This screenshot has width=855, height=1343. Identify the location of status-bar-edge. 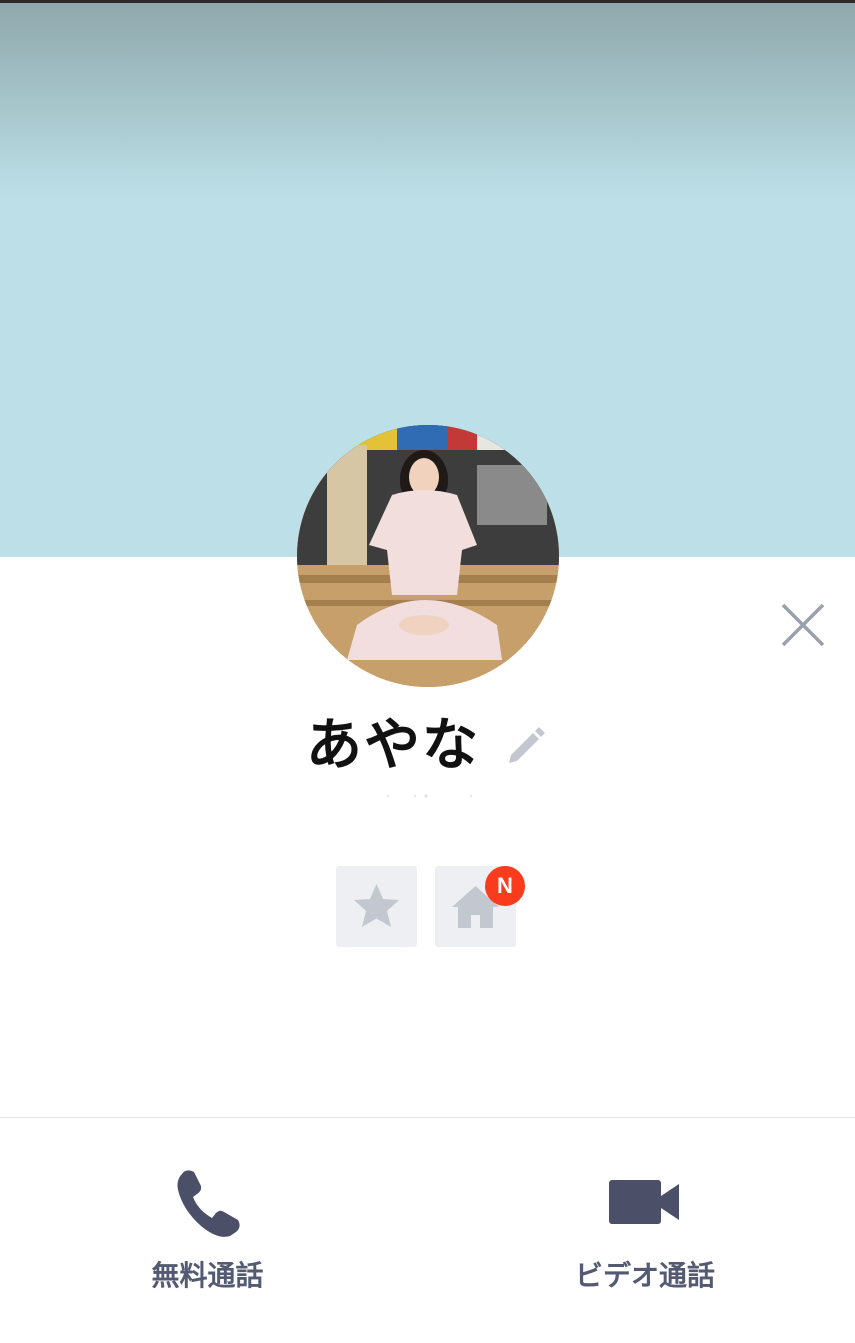
(427, 1).